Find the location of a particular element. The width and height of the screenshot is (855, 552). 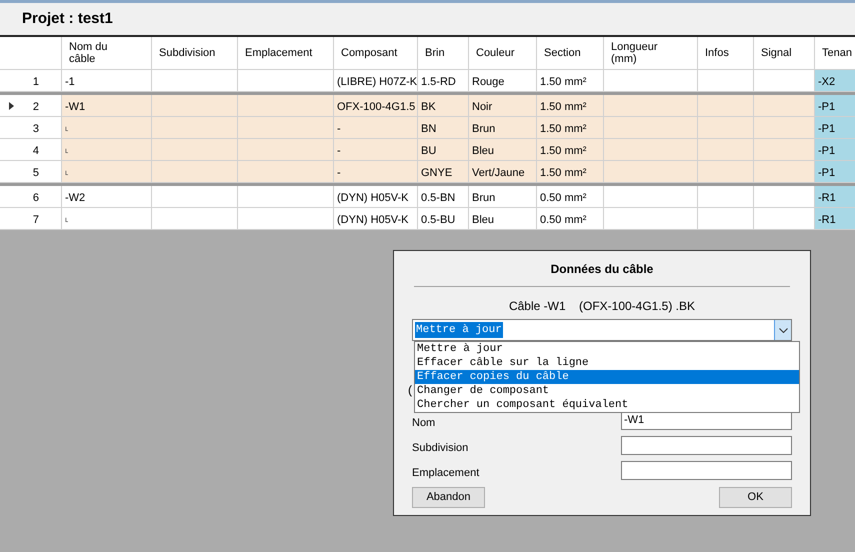

dropdown-option: Mettre à jour is located at coordinates (607, 349).